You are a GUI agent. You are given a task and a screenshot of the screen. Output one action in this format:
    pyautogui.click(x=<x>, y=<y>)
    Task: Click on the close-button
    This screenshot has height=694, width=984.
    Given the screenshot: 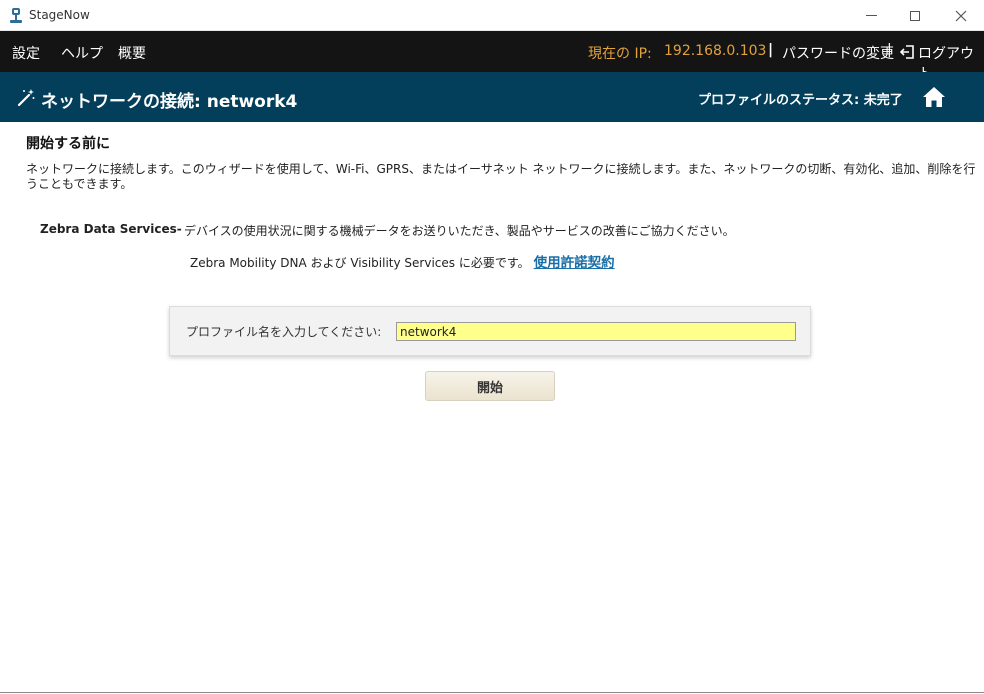 What is the action you would take?
    pyautogui.click(x=961, y=15)
    